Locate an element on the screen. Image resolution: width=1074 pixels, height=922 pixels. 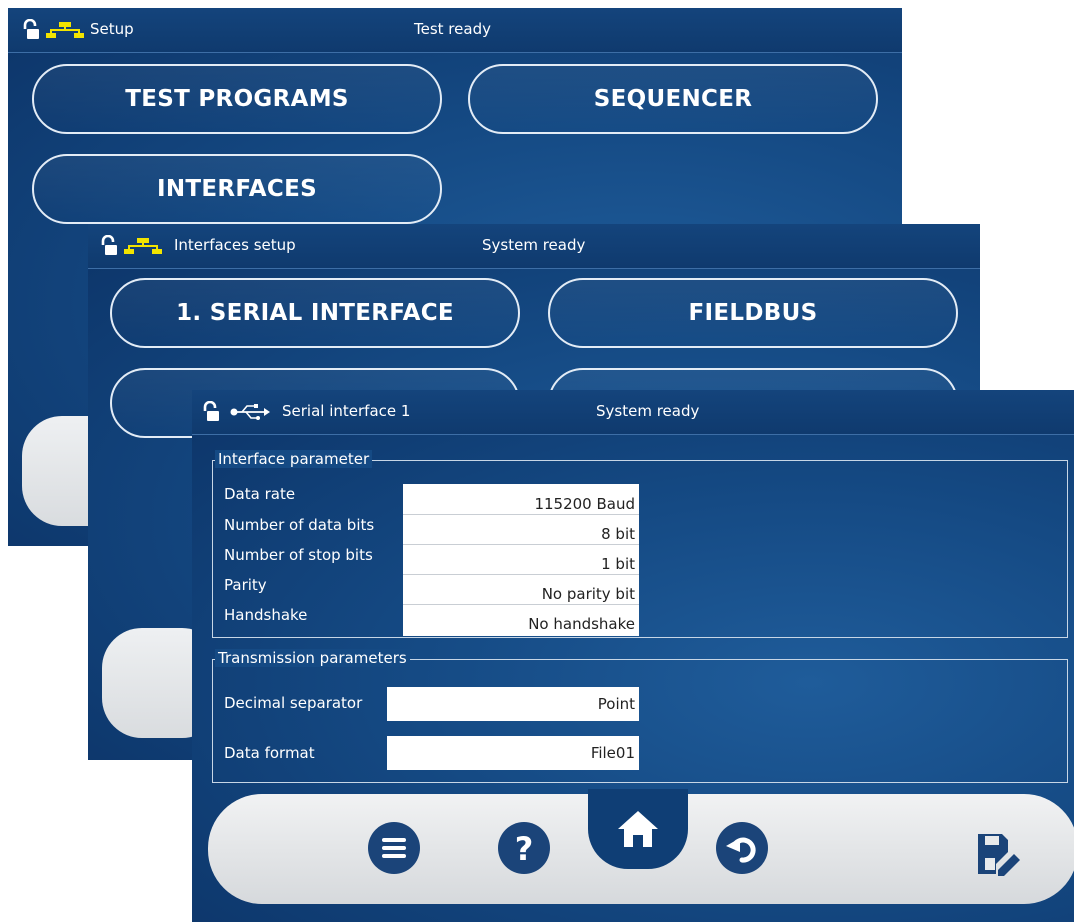
transmission-parameters-title: Transmission parameters is located at coordinates (312, 658).